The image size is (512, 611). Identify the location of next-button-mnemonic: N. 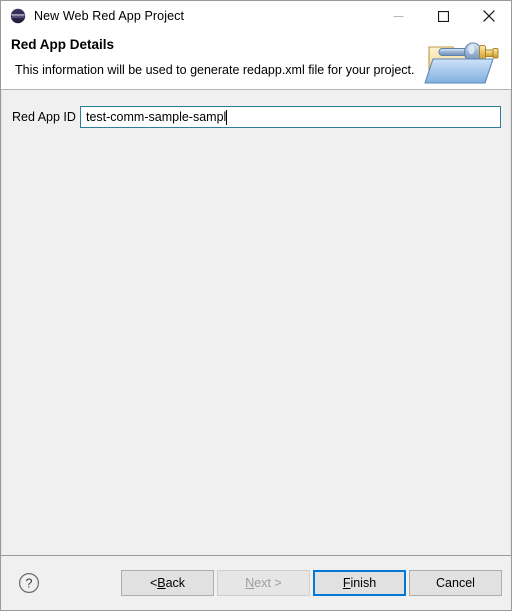
(250, 582).